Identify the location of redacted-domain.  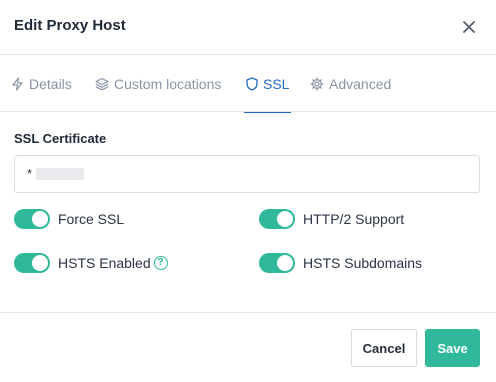
(60, 174).